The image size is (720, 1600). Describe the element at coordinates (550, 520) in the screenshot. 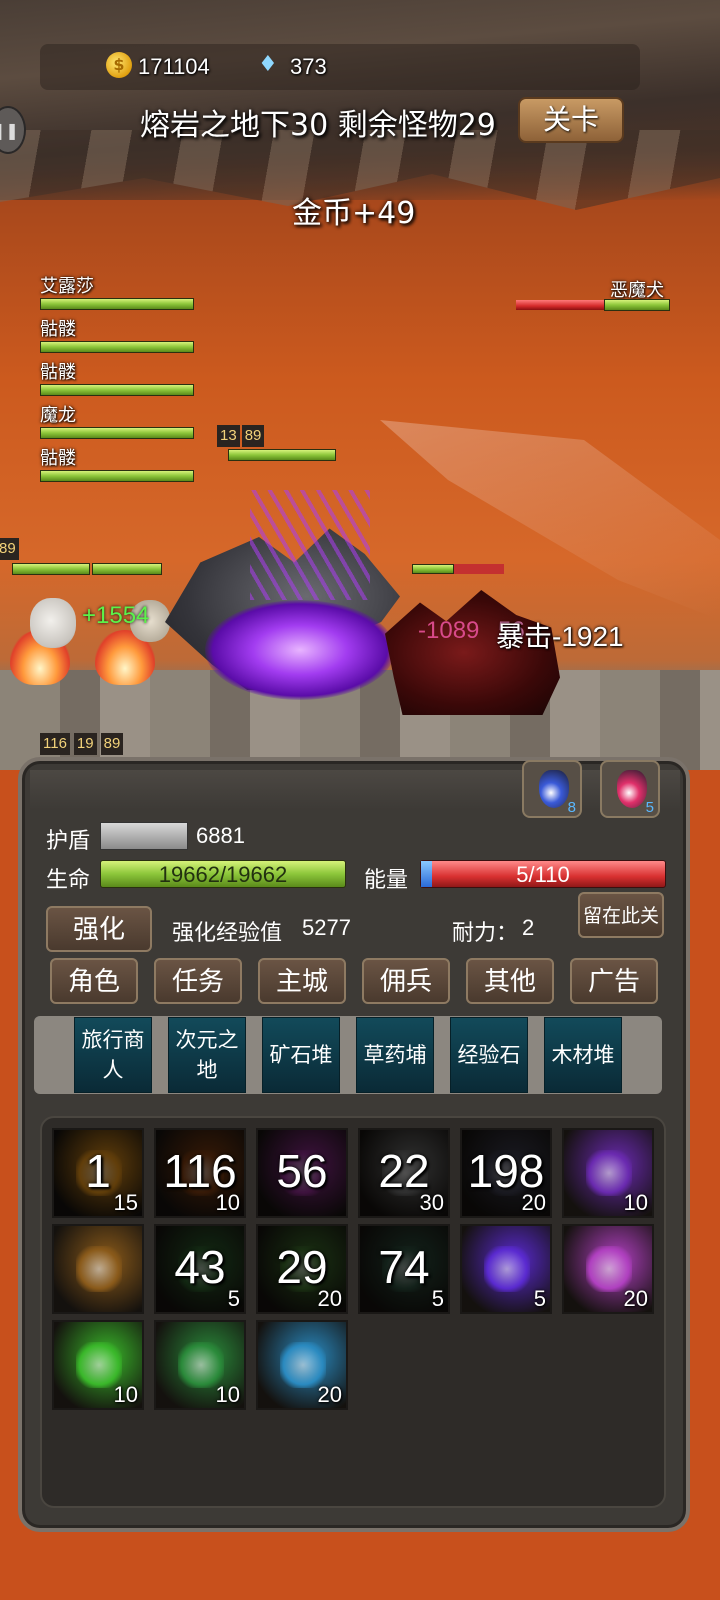

I see `light-streak` at that location.